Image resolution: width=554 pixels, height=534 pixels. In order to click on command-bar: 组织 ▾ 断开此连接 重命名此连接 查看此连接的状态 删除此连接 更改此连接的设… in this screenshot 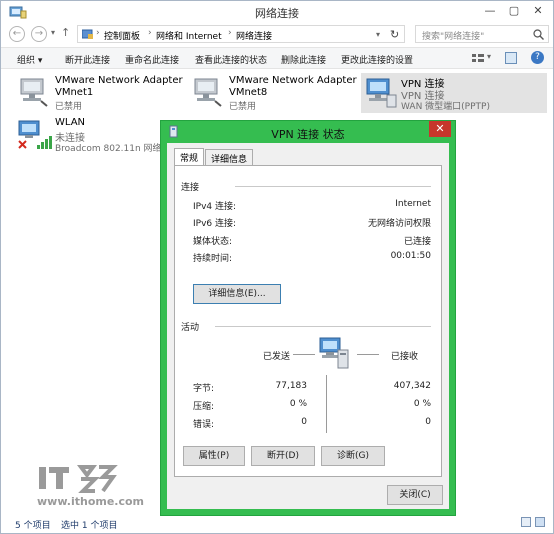, I will do `click(277, 58)`.